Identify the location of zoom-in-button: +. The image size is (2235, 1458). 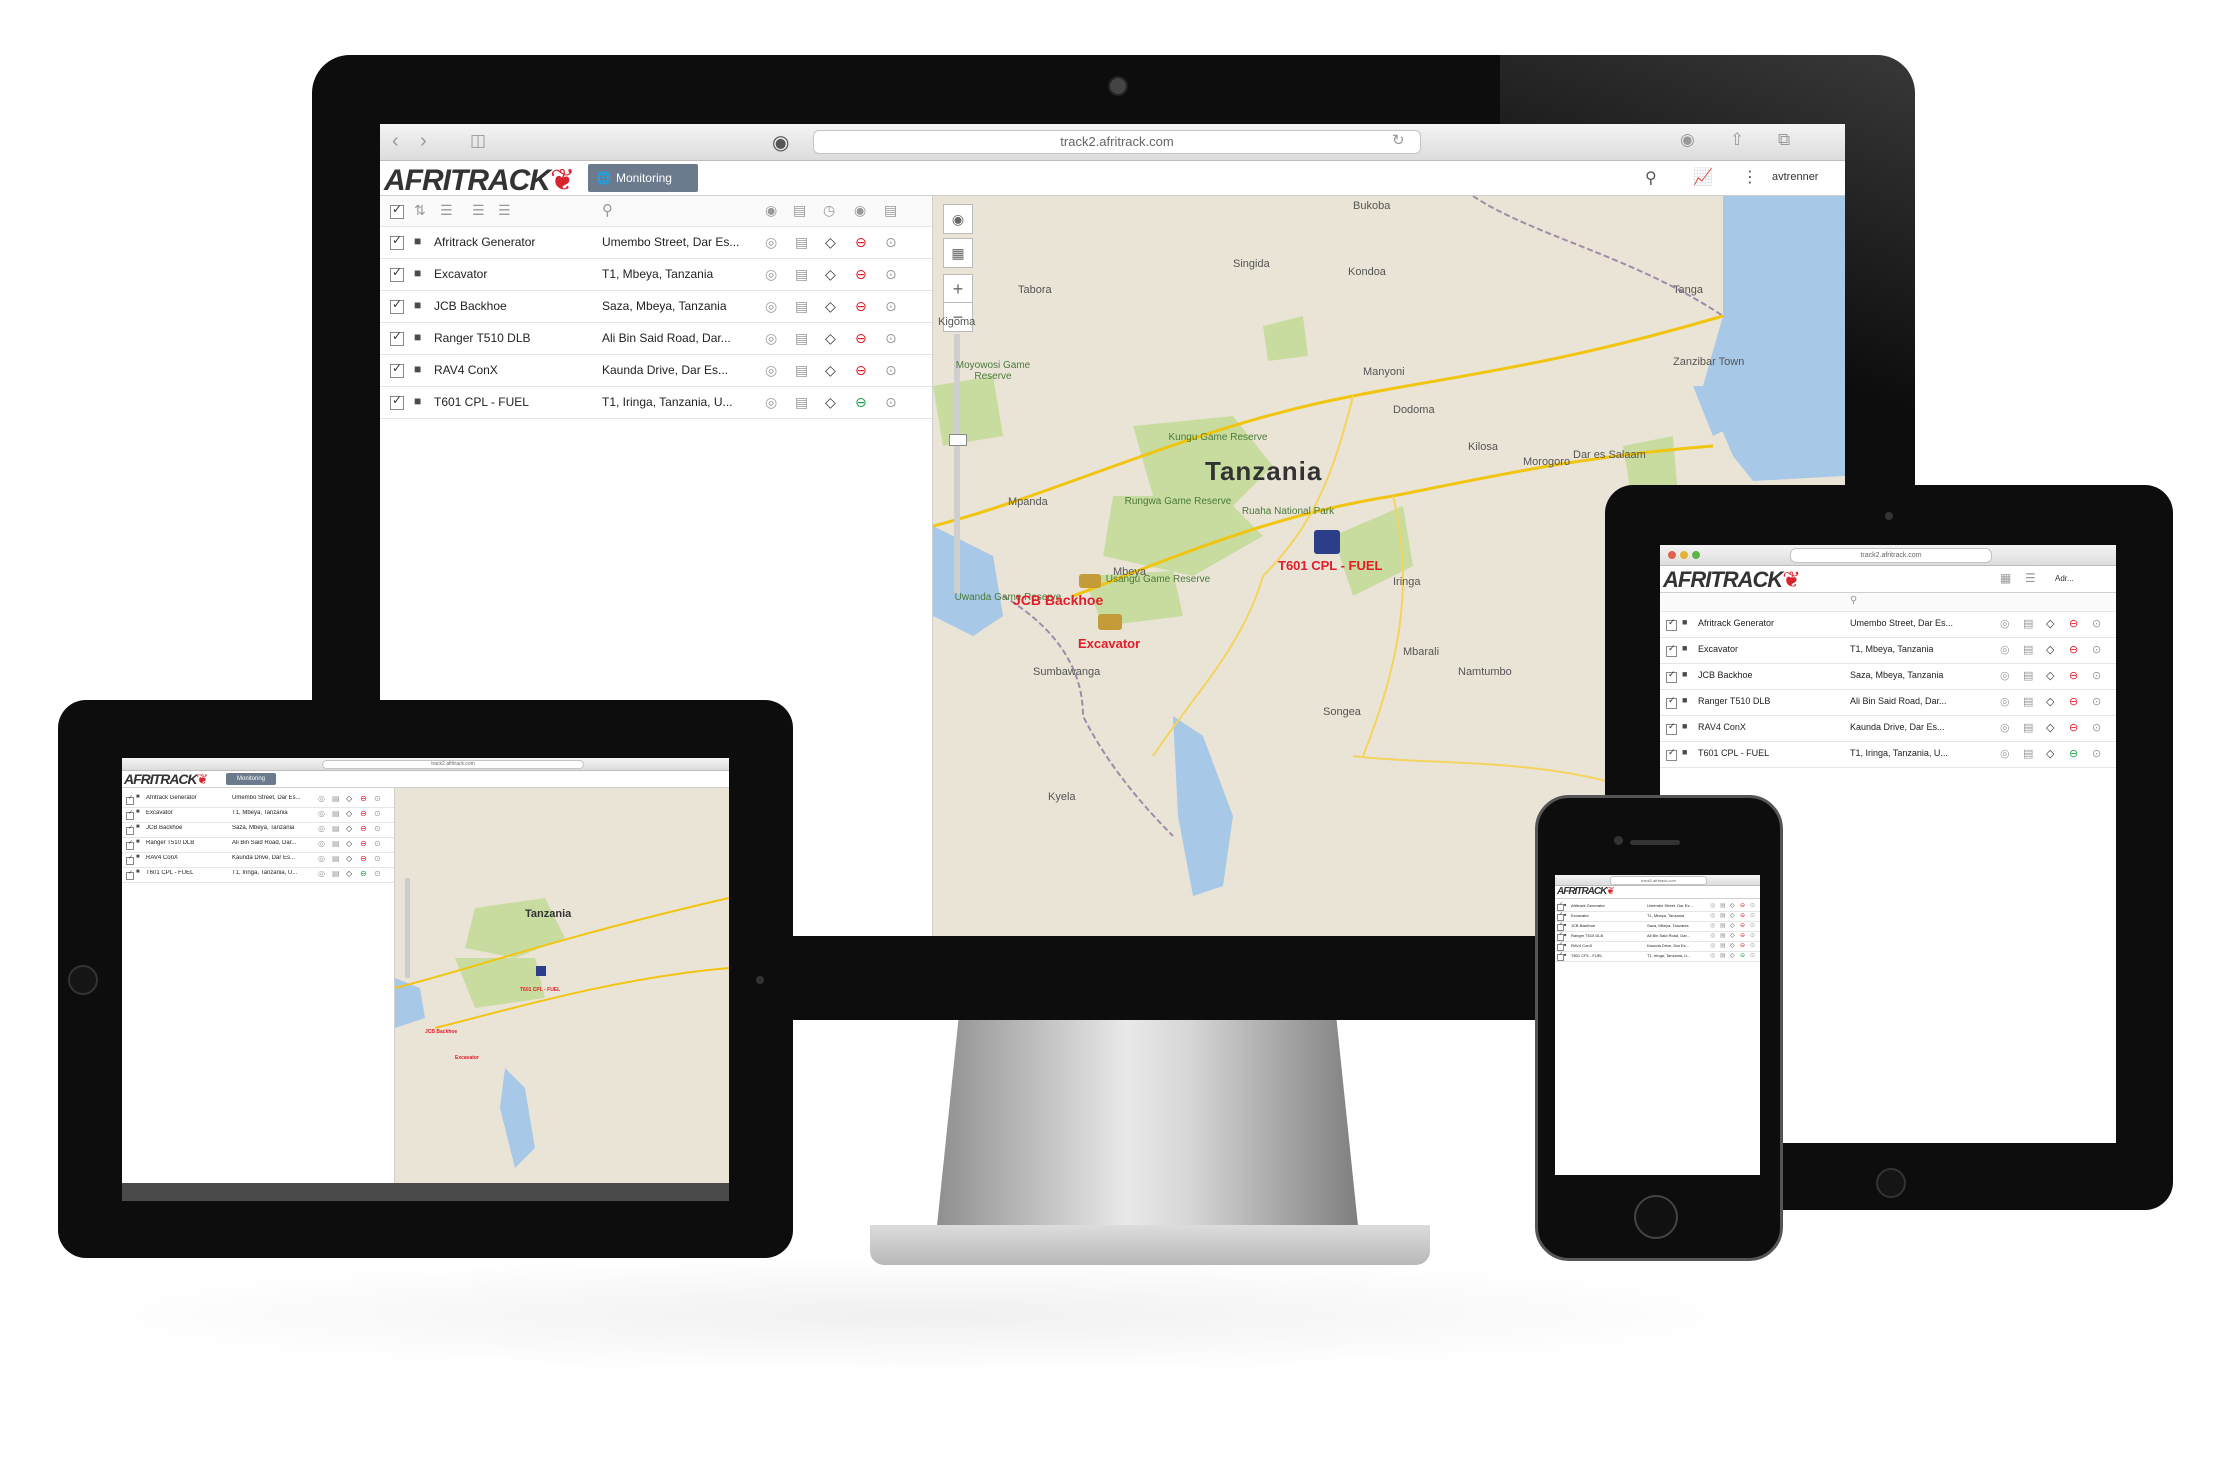
(958, 289).